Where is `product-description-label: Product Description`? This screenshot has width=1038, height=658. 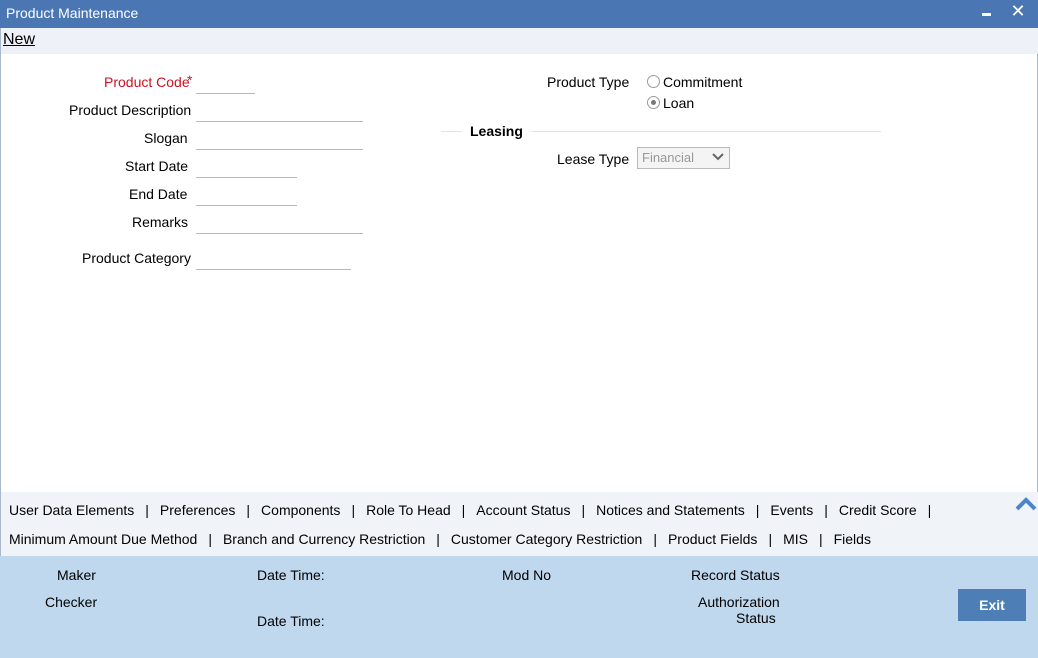 product-description-label: Product Description is located at coordinates (130, 110).